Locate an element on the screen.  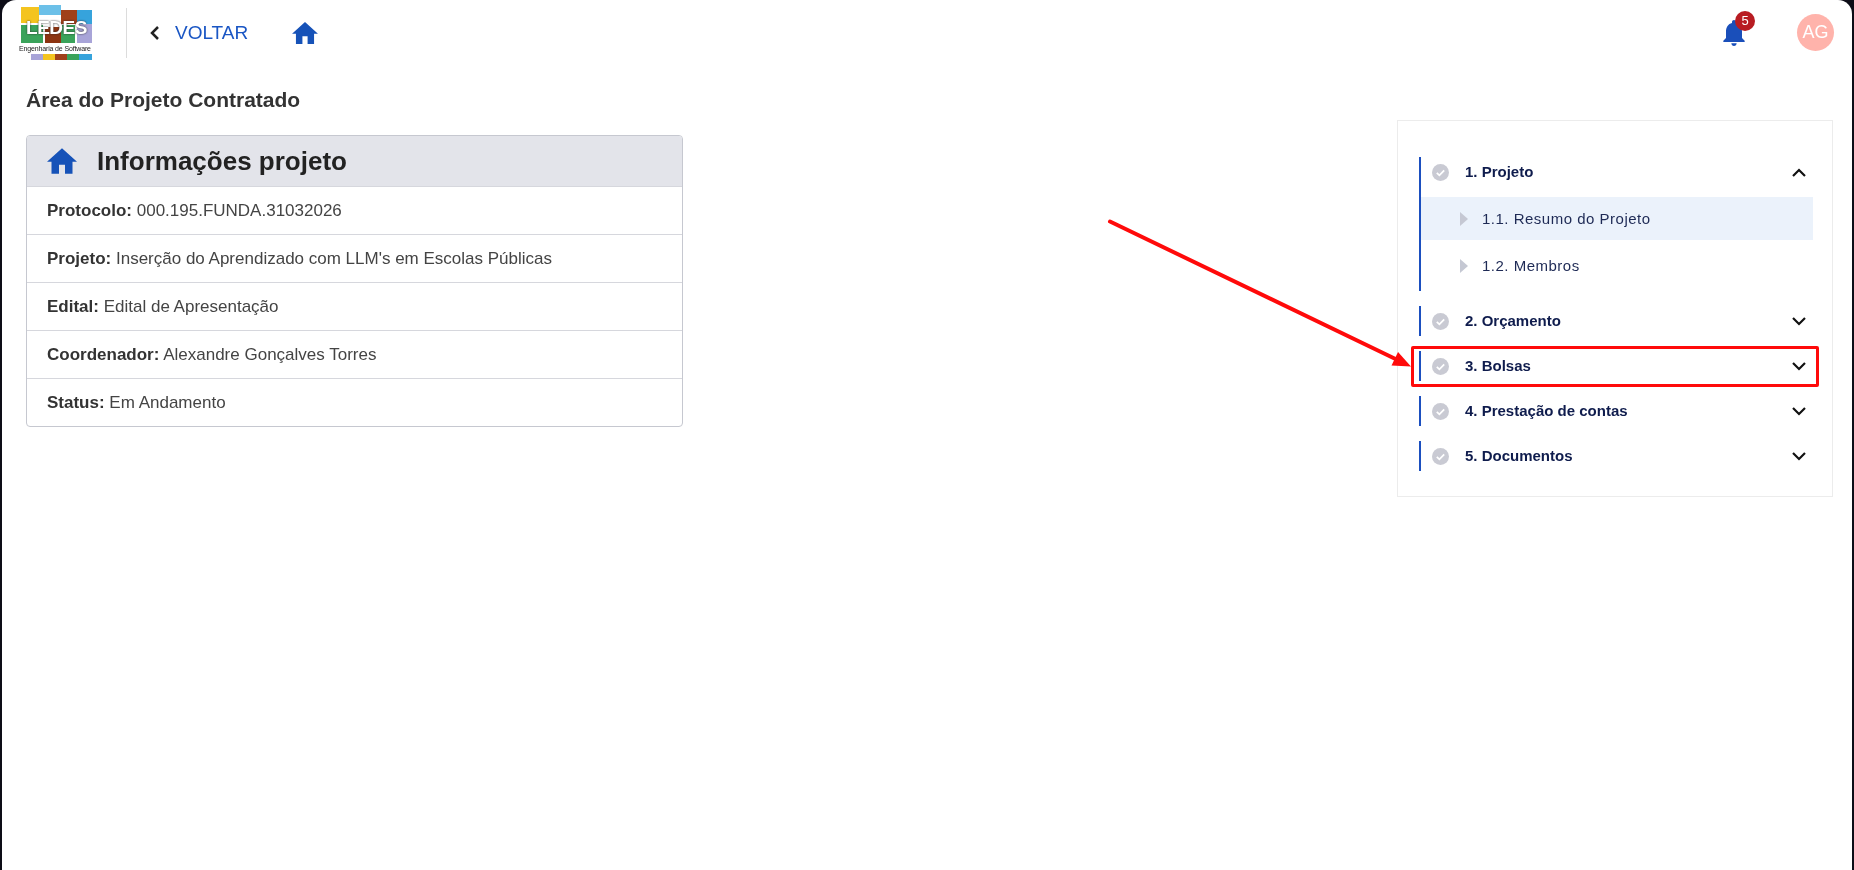
step-header: 3. Bolsas is located at coordinates (1617, 366).